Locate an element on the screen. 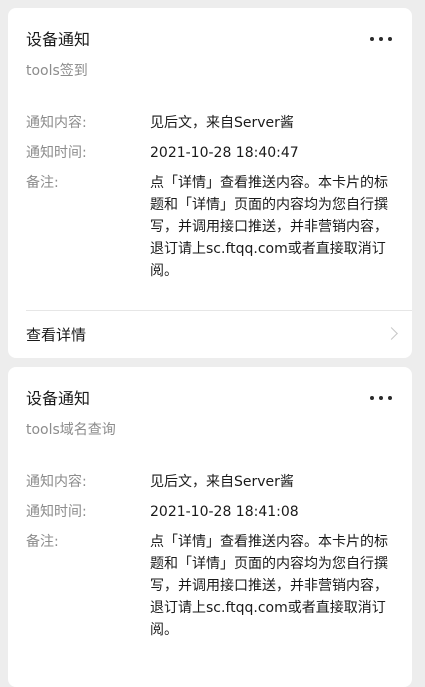  card-header: 设备通知 tools域名查询 is located at coordinates (210, 402).